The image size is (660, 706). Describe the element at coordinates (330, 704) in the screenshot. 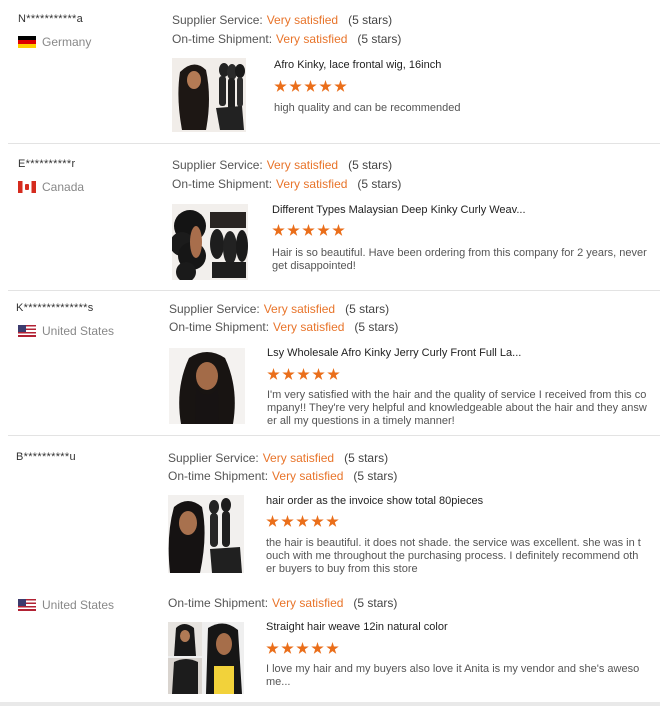

I see `bottom-divider` at that location.